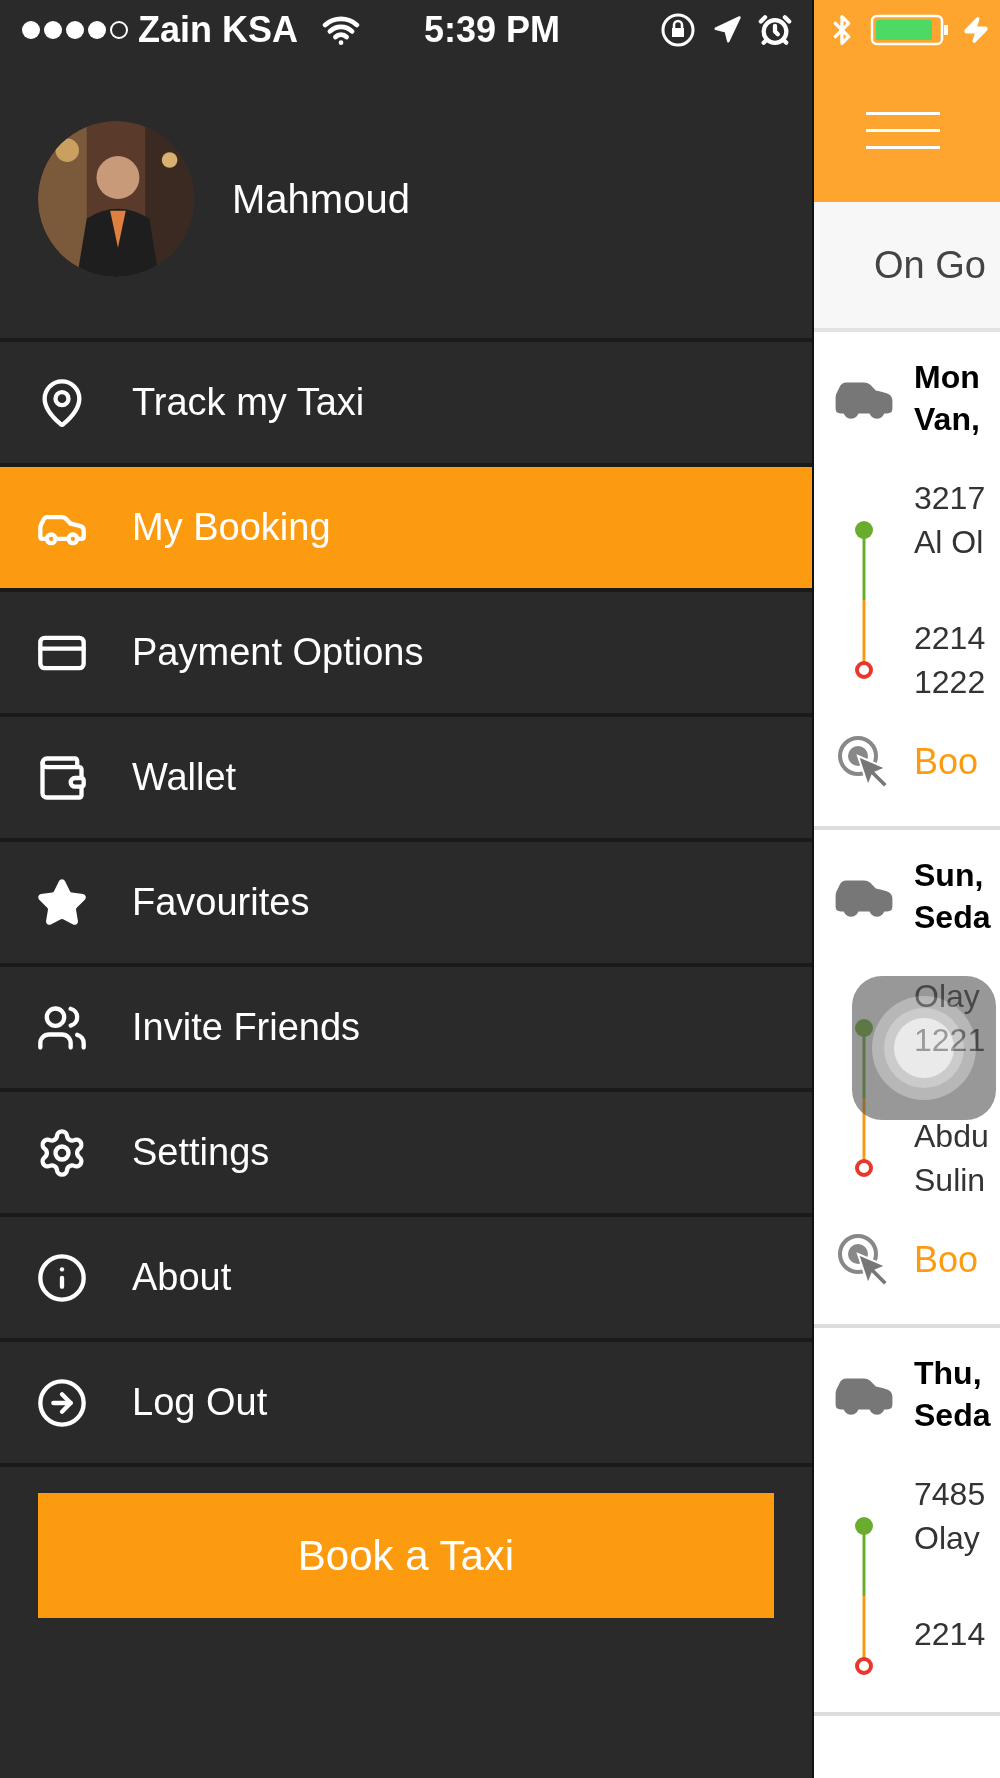  What do you see at coordinates (976, 30) in the screenshot?
I see `charging-bolt-icon` at bounding box center [976, 30].